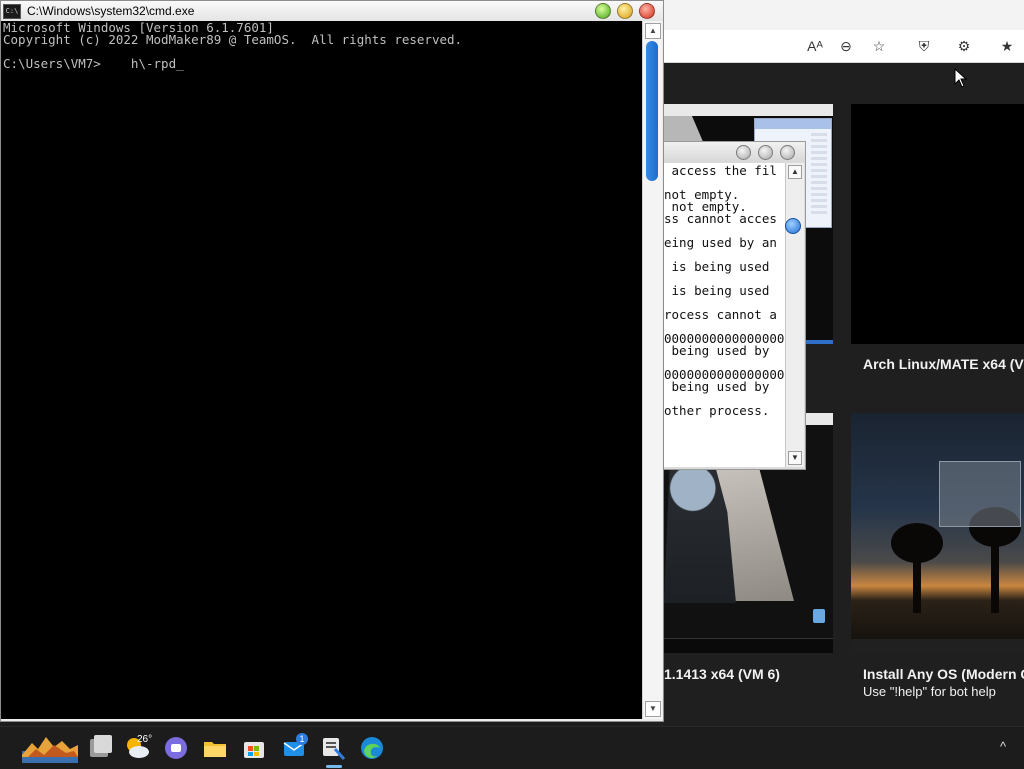 The width and height of the screenshot is (1024, 769). I want to click on add-favorite-icon: ☆, so click(879, 46).